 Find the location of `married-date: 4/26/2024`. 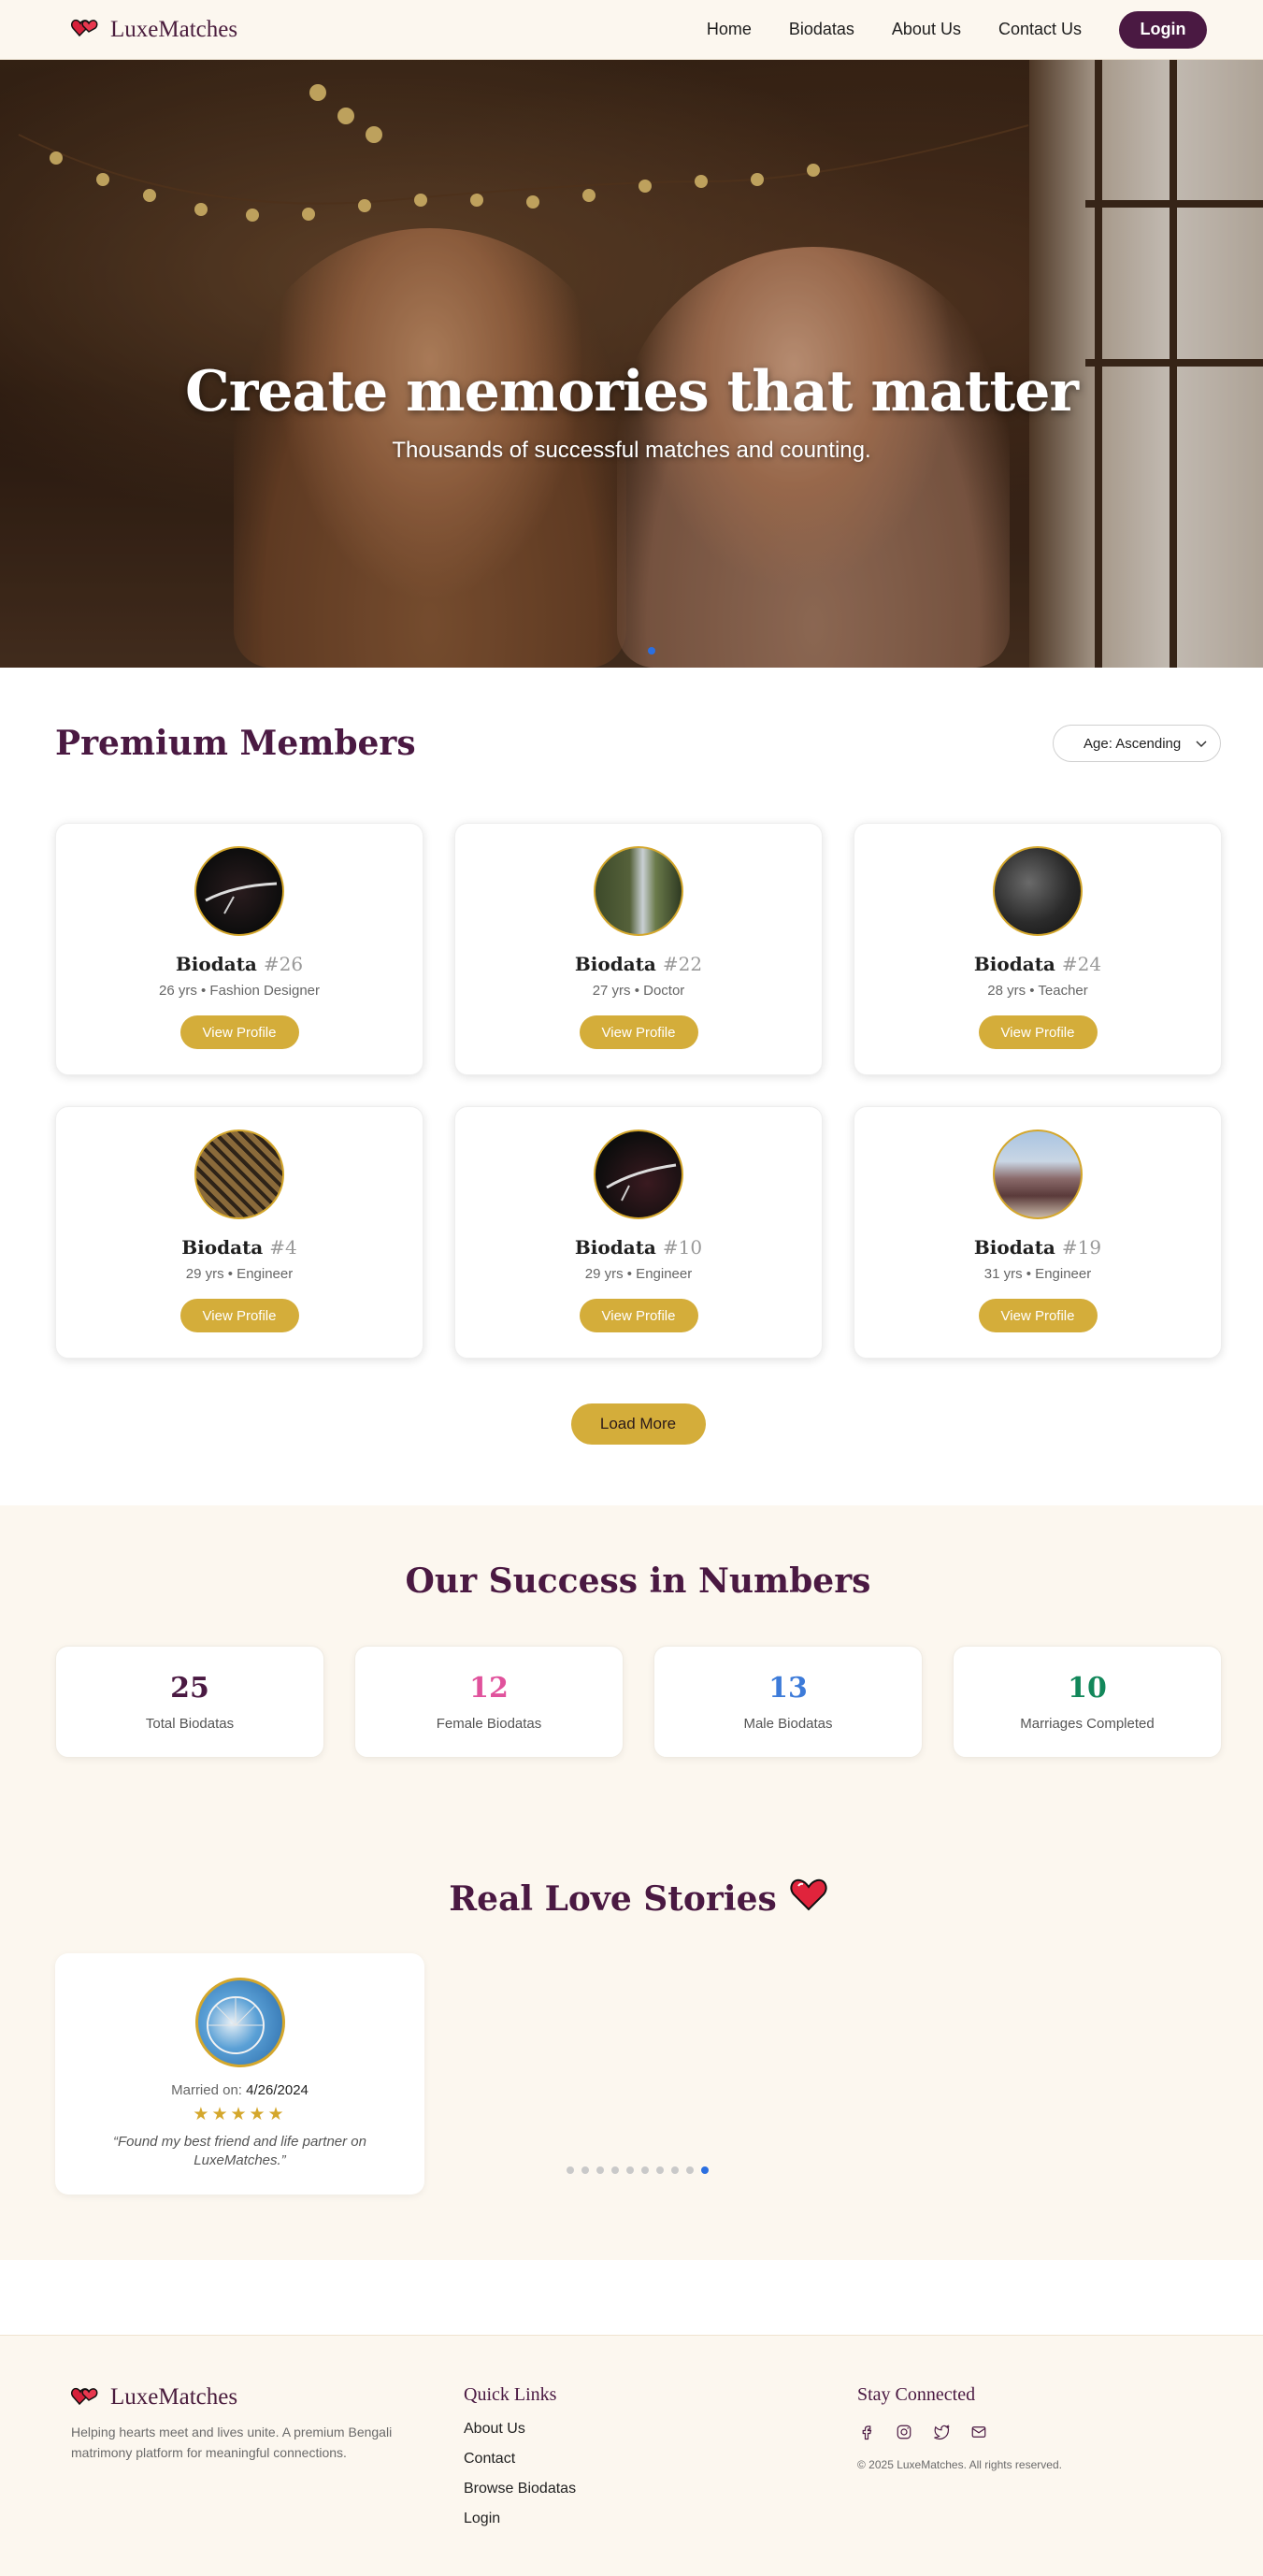

married-date: 4/26/2024 is located at coordinates (277, 2090).